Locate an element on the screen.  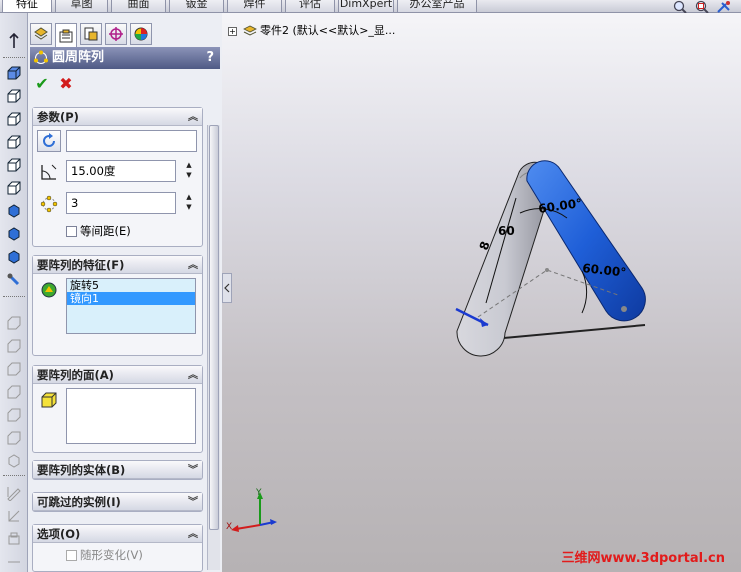
tab-office-products: 办公室产品 is located at coordinates (437, 6).